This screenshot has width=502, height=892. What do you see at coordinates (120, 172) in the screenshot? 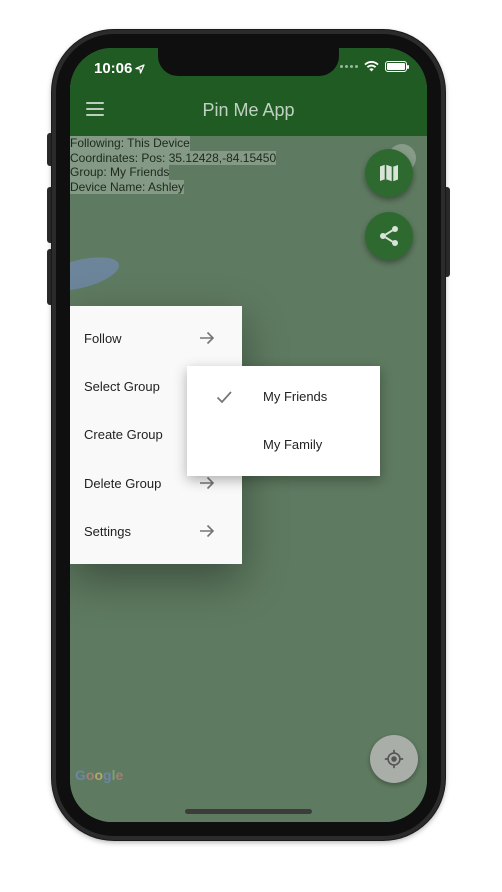
I see `group-text: Group: My Friends` at bounding box center [120, 172].